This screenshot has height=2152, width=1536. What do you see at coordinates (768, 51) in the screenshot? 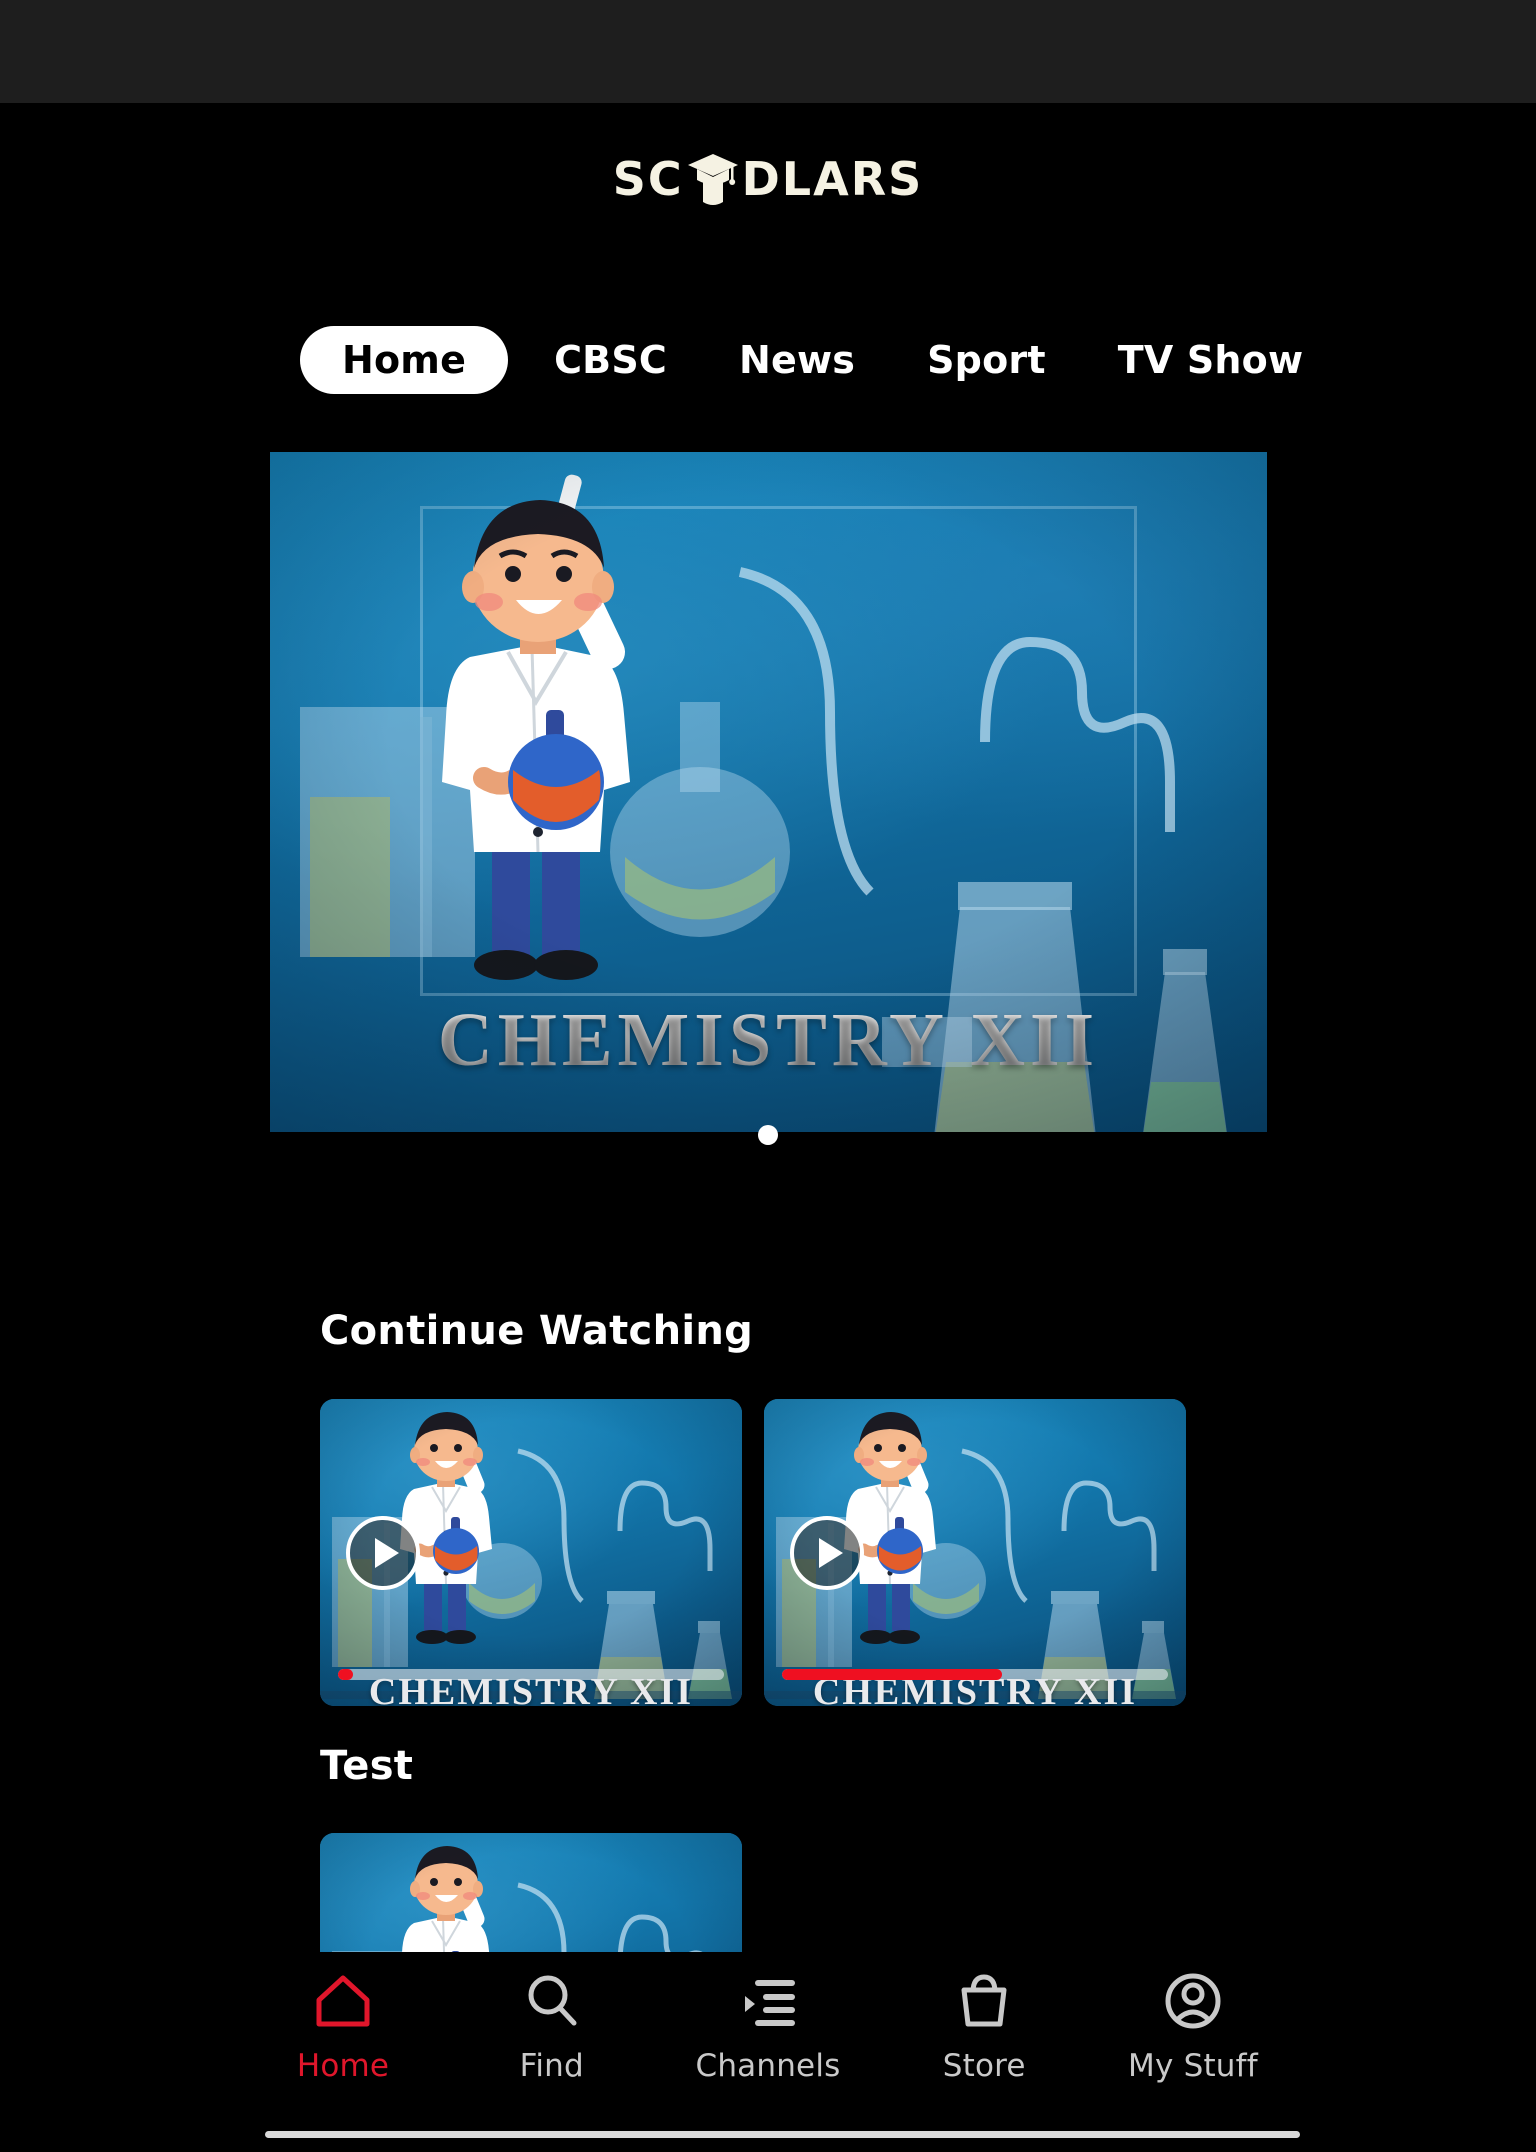
I see `status-bar` at bounding box center [768, 51].